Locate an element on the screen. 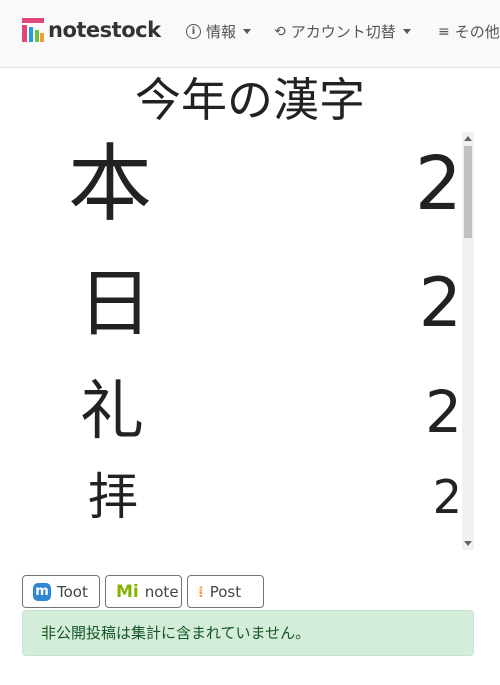  nav-info-label: 情報 is located at coordinates (221, 32).